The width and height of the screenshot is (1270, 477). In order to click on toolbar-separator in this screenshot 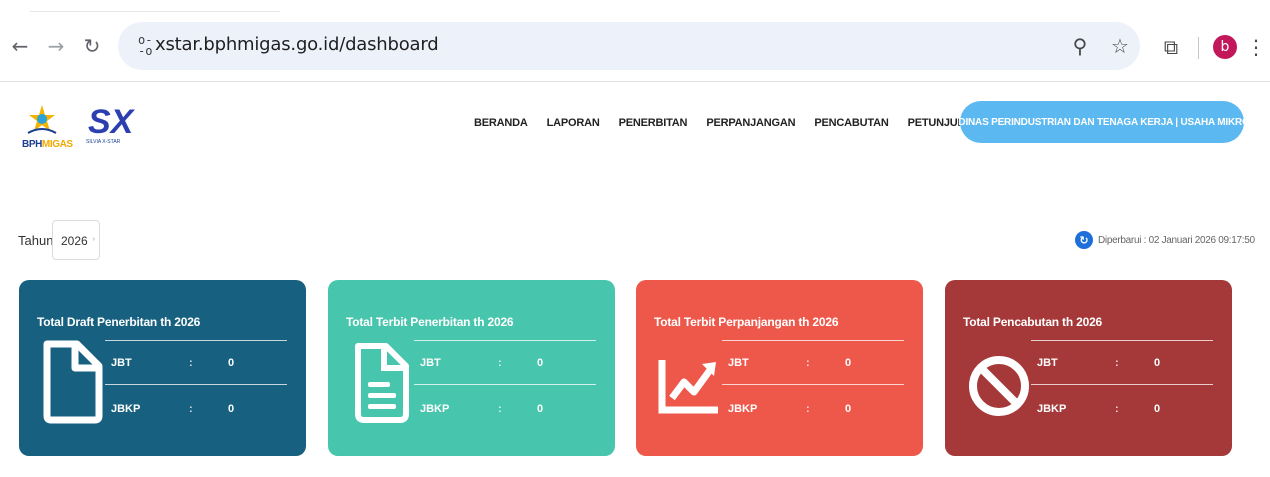, I will do `click(1198, 48)`.